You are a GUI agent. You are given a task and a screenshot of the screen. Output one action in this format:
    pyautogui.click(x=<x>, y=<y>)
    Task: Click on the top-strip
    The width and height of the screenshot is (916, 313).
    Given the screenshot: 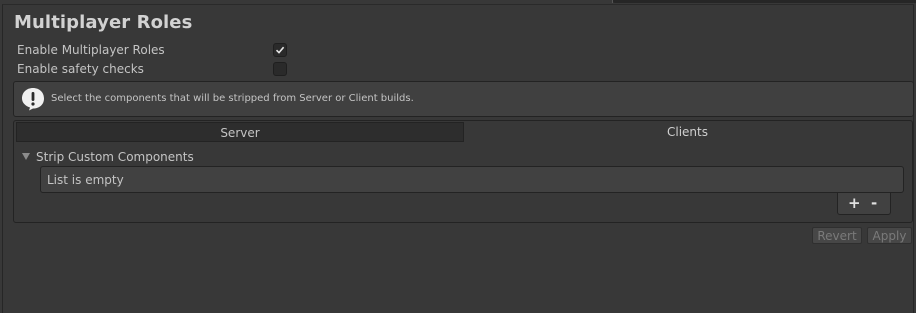 What is the action you would take?
    pyautogui.click(x=764, y=1)
    